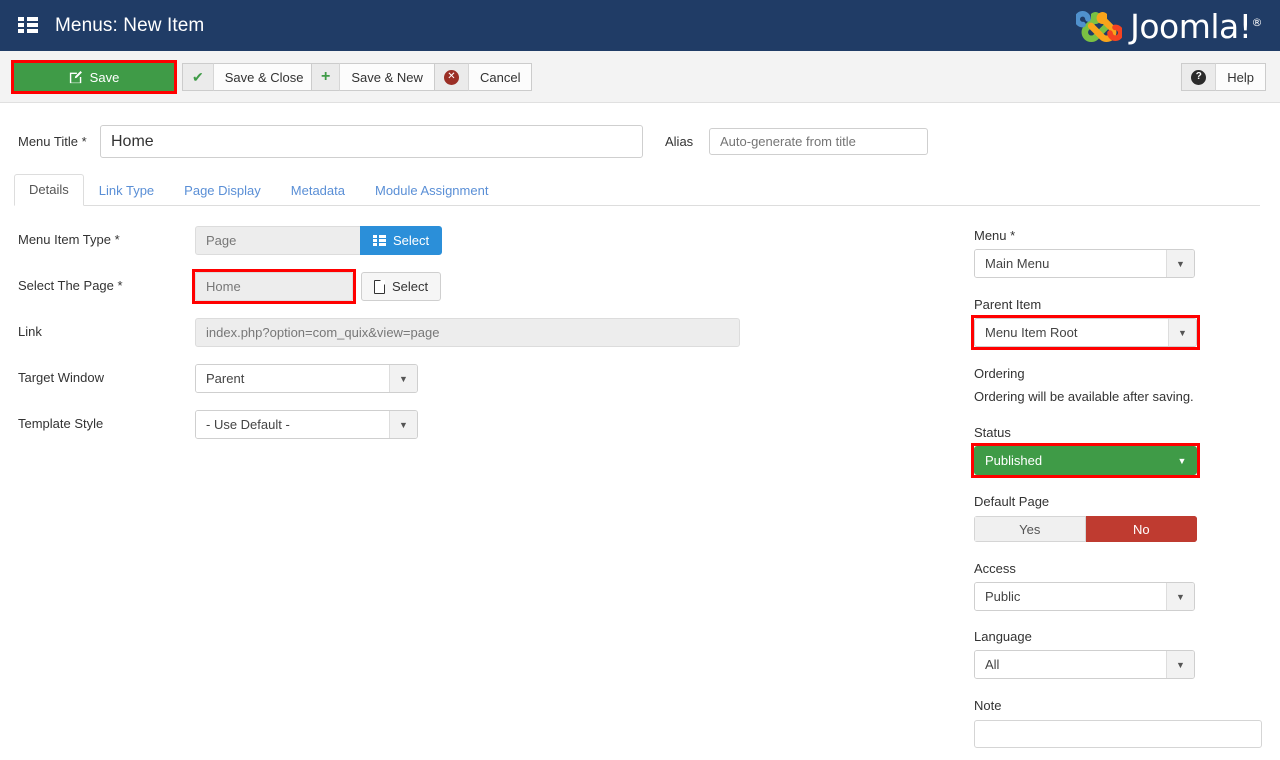  Describe the element at coordinates (1012, 501) in the screenshot. I see `default-page-label: Default Page` at that location.